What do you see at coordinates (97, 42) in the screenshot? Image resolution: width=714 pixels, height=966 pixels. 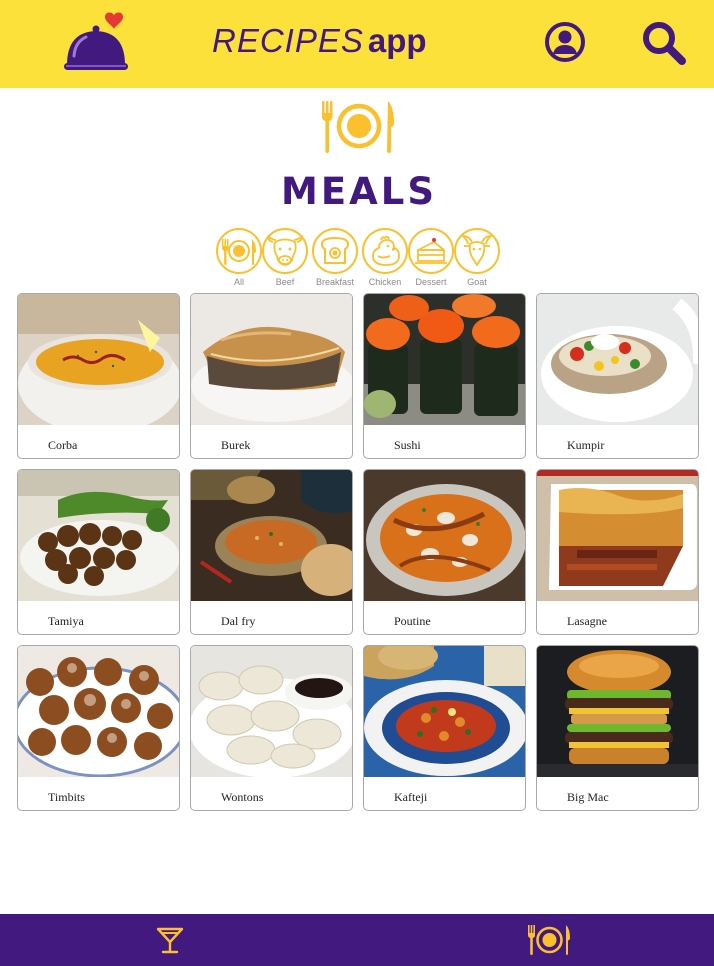 I see `cloche-heart-icon` at bounding box center [97, 42].